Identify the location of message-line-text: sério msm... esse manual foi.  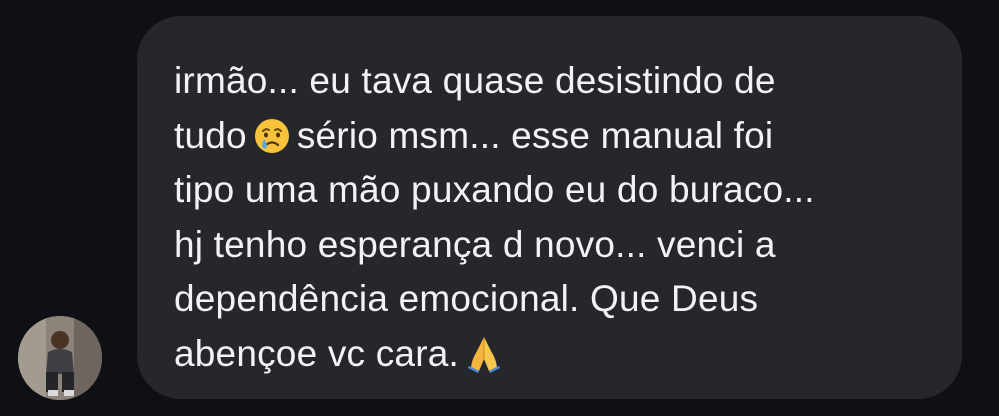
(535, 135).